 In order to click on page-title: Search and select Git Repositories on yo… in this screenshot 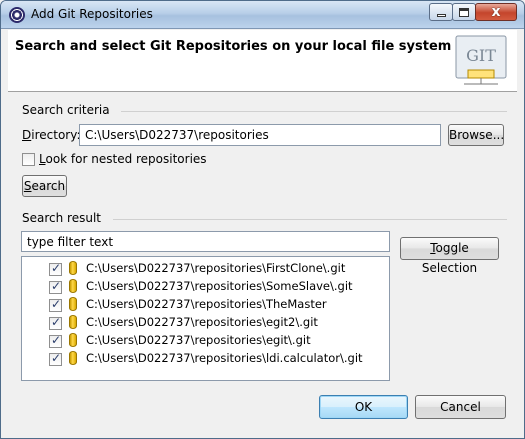, I will do `click(233, 46)`.